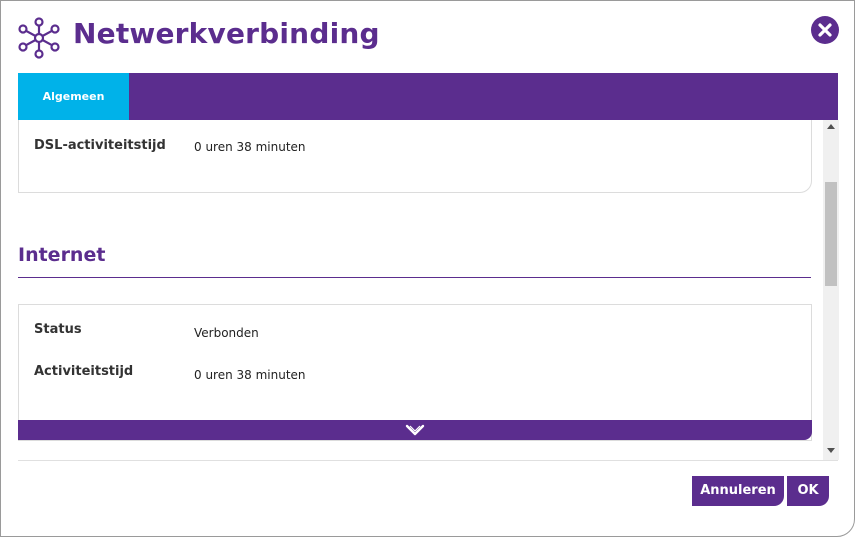 The height and width of the screenshot is (537, 855). Describe the element at coordinates (250, 375) in the screenshot. I see `uptime-value: 0 uren 38 minuten` at that location.